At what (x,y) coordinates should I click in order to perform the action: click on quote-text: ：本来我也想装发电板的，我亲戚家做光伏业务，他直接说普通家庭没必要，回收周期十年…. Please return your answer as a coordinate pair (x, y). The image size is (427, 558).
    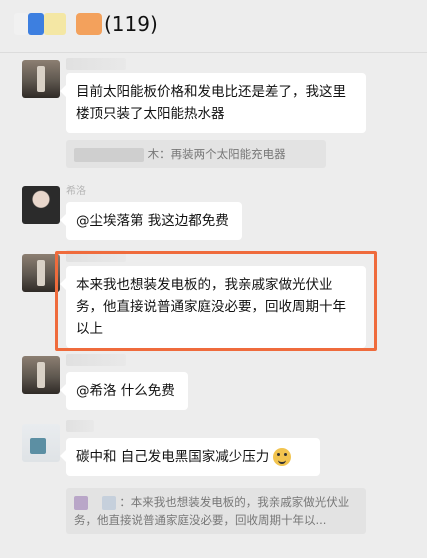
    Looking at the image, I should click on (212, 511).